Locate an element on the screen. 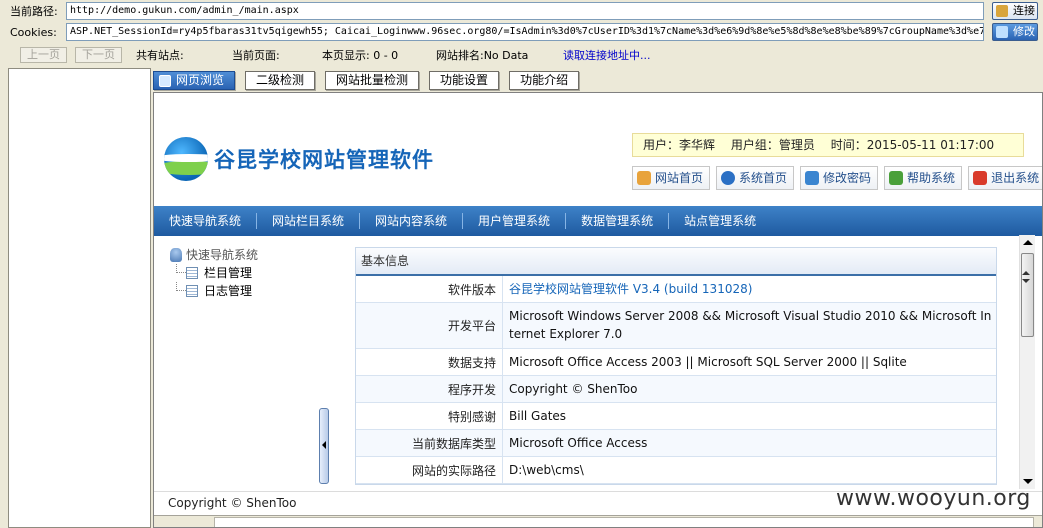 The height and width of the screenshot is (528, 1043). content-scrollbar is located at coordinates (1027, 362).